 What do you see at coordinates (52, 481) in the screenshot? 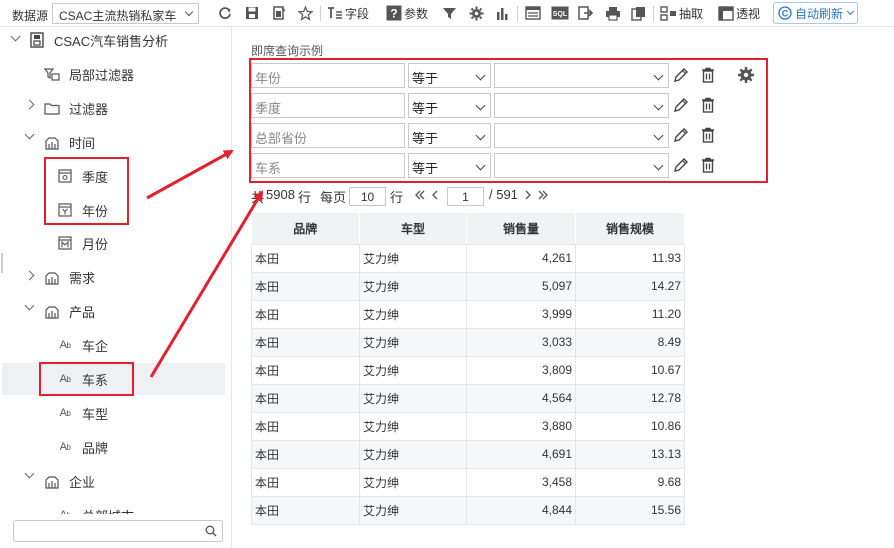
I see `dimension-folder-icon` at bounding box center [52, 481].